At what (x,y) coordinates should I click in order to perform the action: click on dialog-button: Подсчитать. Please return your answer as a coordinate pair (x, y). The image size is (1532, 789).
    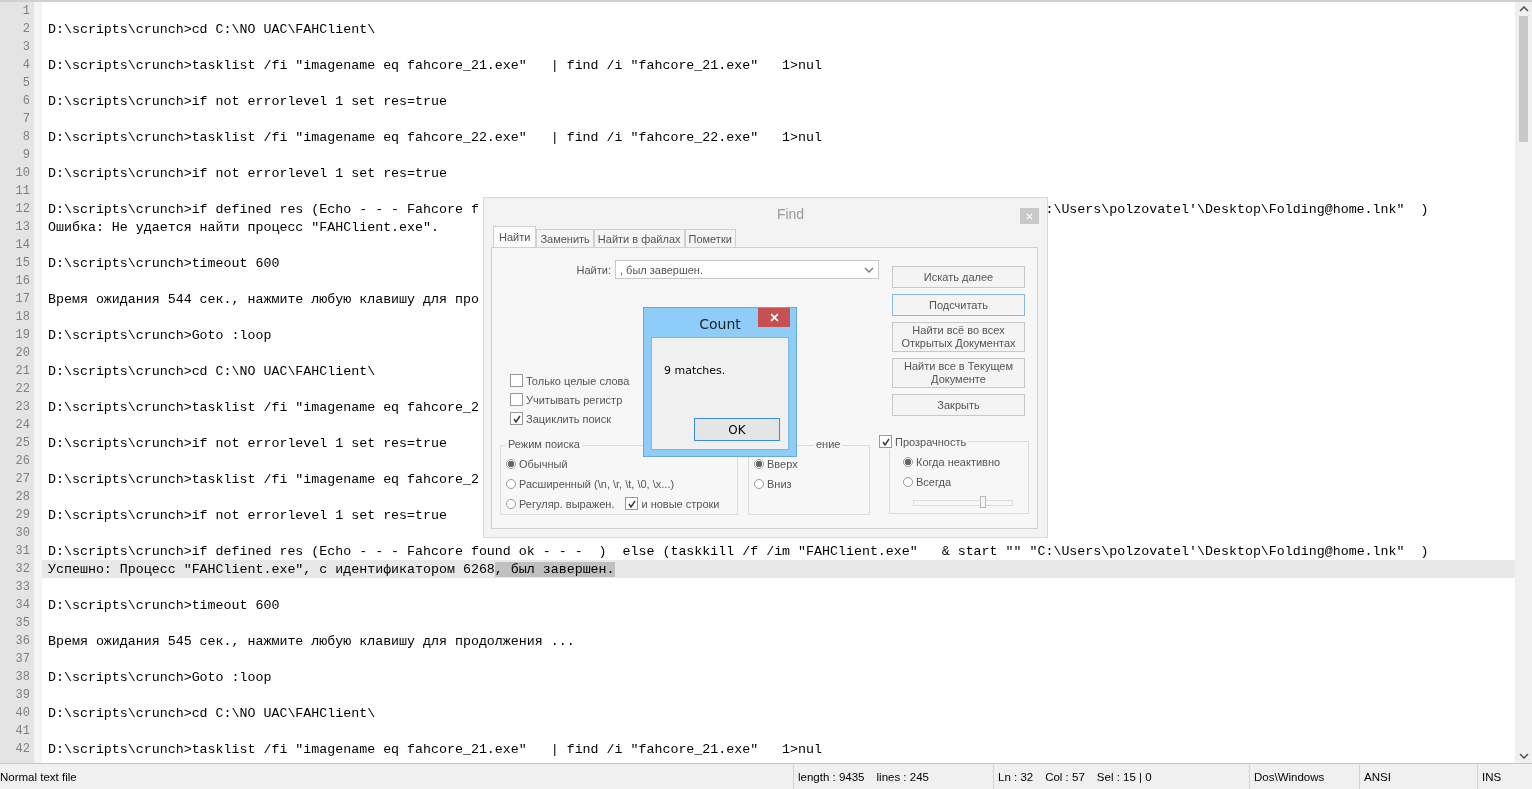
    Looking at the image, I should click on (958, 305).